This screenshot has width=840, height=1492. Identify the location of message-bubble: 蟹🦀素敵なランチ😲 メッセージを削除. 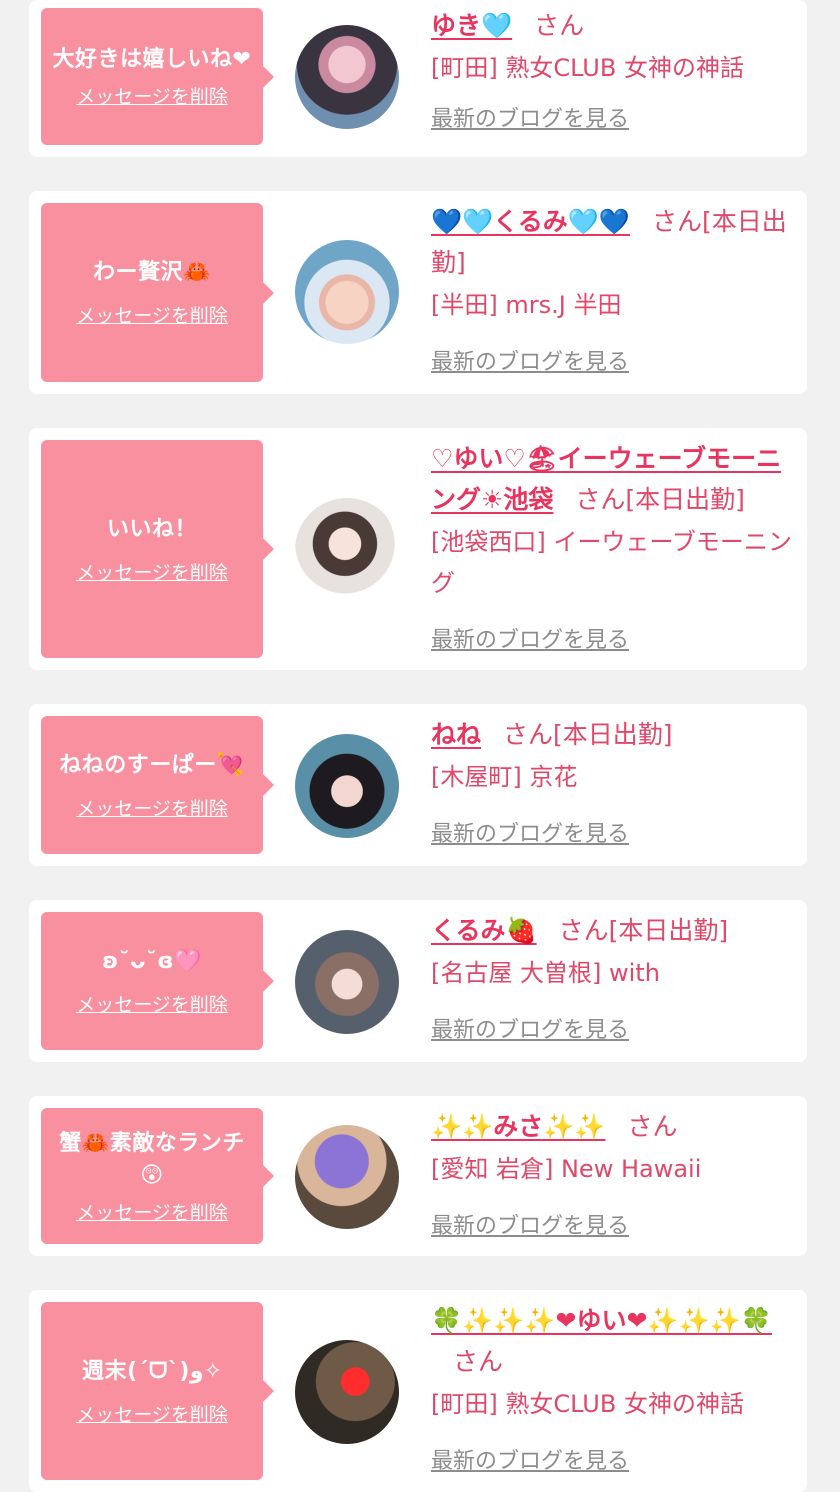
(157, 1176).